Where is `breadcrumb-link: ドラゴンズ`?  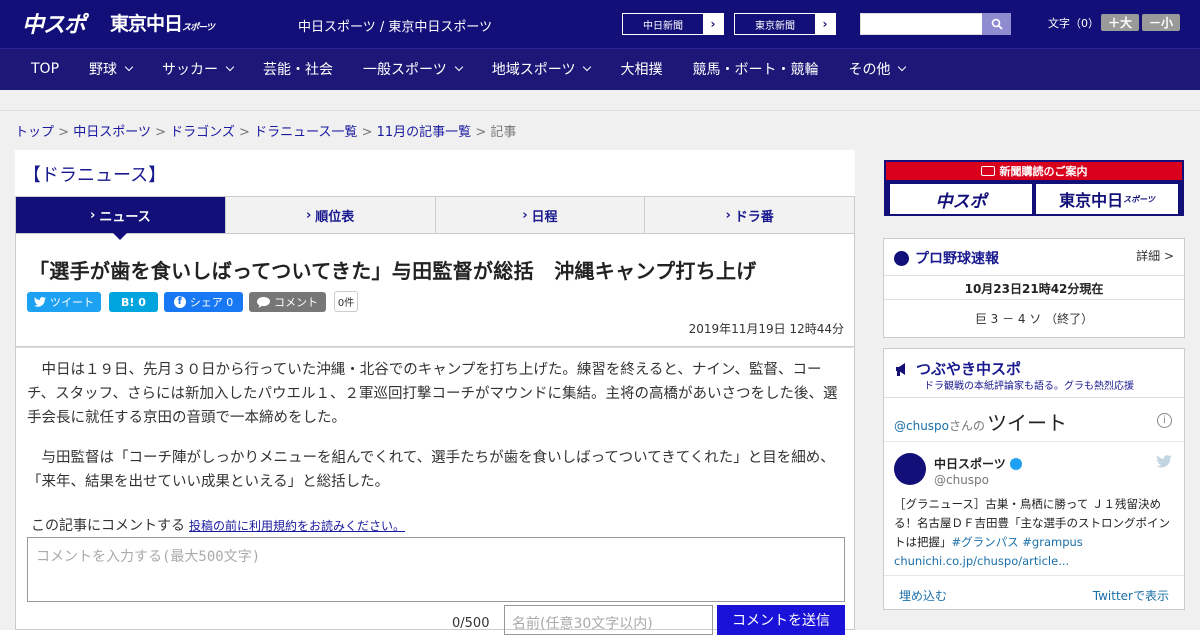 breadcrumb-link: ドラゴンズ is located at coordinates (202, 132).